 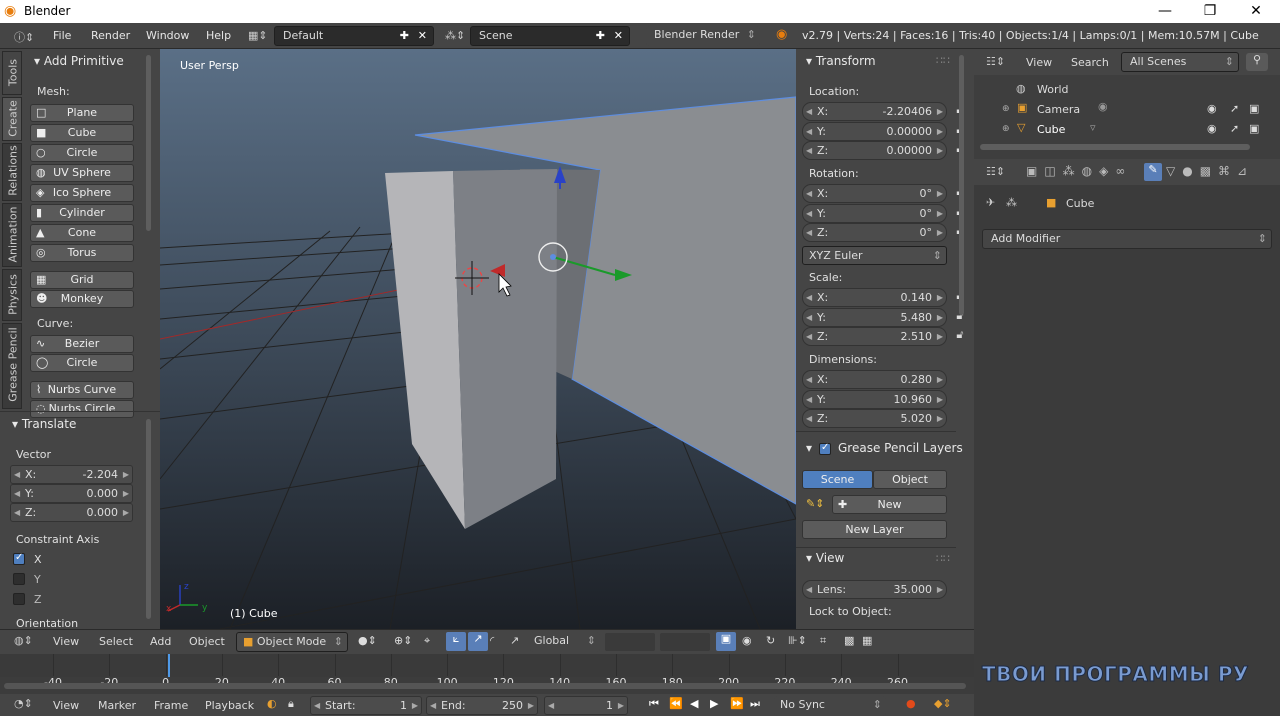 I want to click on rotation-mode-select: XYZ Euler ⇕, so click(x=874, y=255).